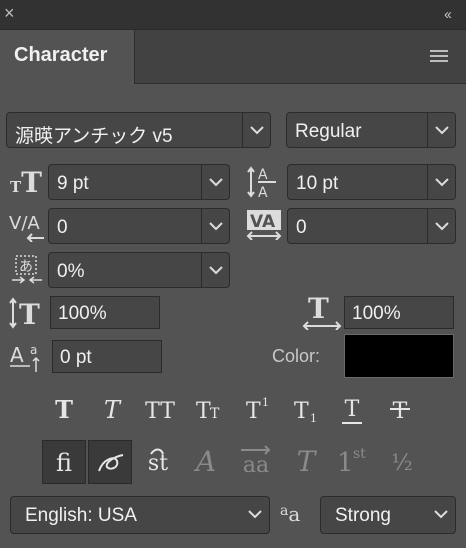 This screenshot has height=548, width=466. I want to click on tracking-icon: VA, so click(264, 224).